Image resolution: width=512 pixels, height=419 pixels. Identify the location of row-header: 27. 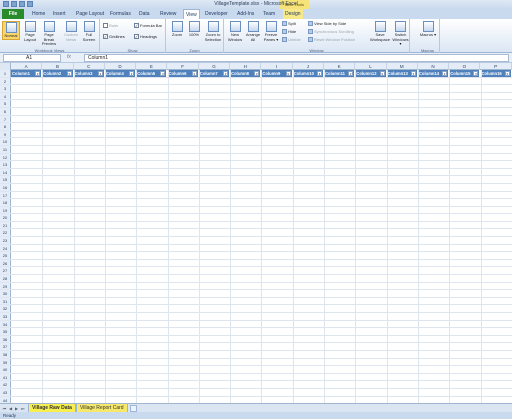
(5, 271).